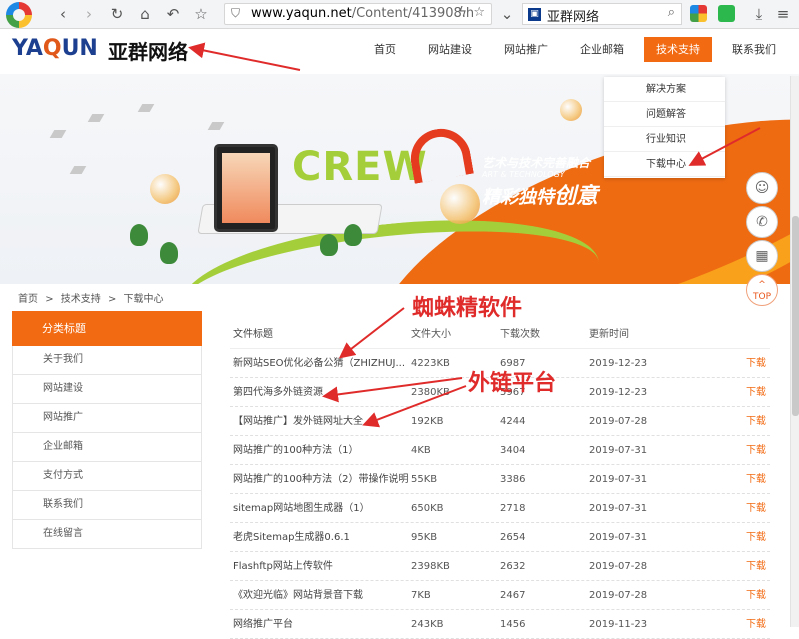  What do you see at coordinates (618, 450) in the screenshot?
I see `update-date: 2019-07-31` at bounding box center [618, 450].